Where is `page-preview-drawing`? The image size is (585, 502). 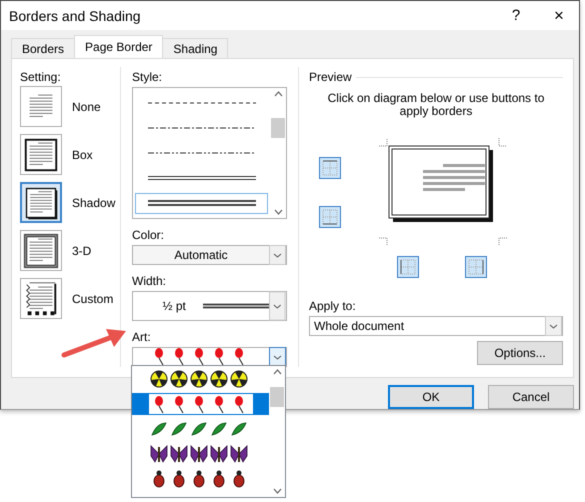
page-preview-drawing is located at coordinates (443, 192).